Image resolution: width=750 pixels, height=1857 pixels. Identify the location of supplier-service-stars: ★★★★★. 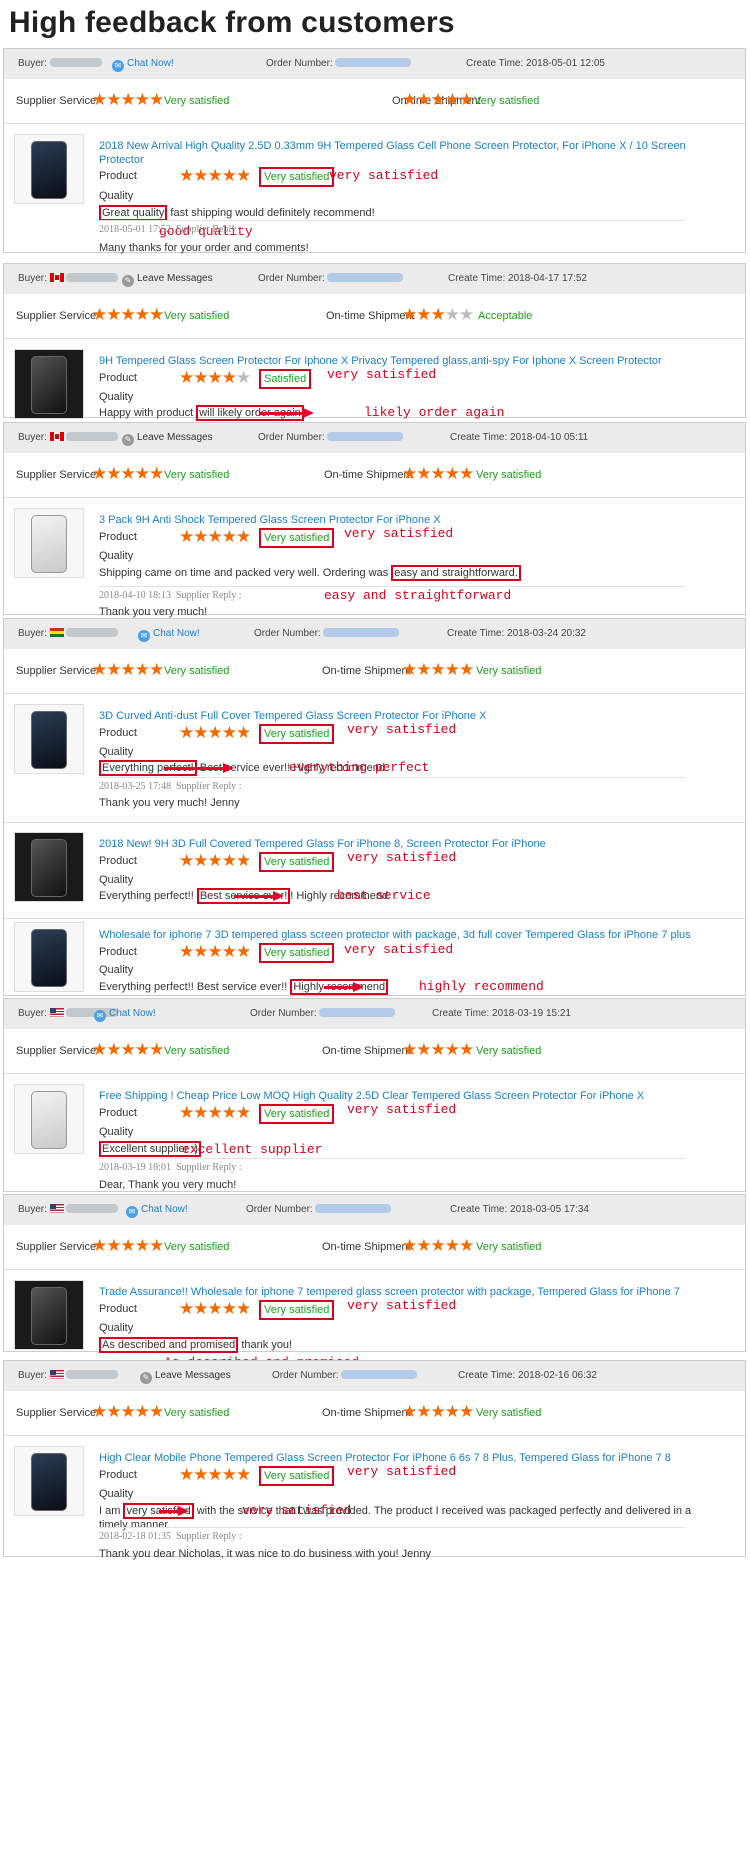
(128, 100).